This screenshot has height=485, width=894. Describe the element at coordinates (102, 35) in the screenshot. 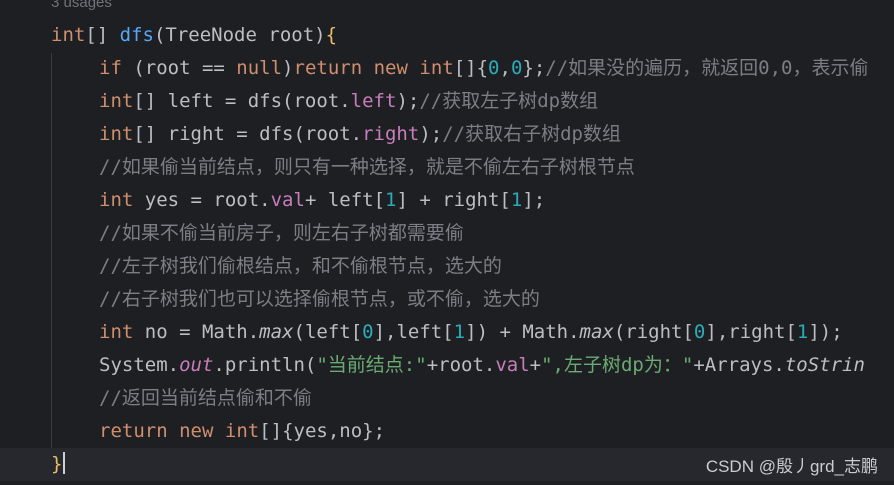

I see `code-token: []` at that location.